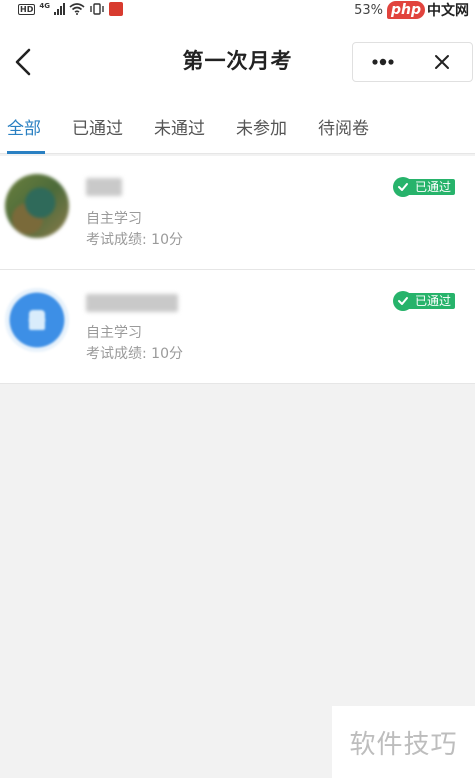 The height and width of the screenshot is (778, 475). What do you see at coordinates (44, 6) in the screenshot?
I see `network-type: 4G` at bounding box center [44, 6].